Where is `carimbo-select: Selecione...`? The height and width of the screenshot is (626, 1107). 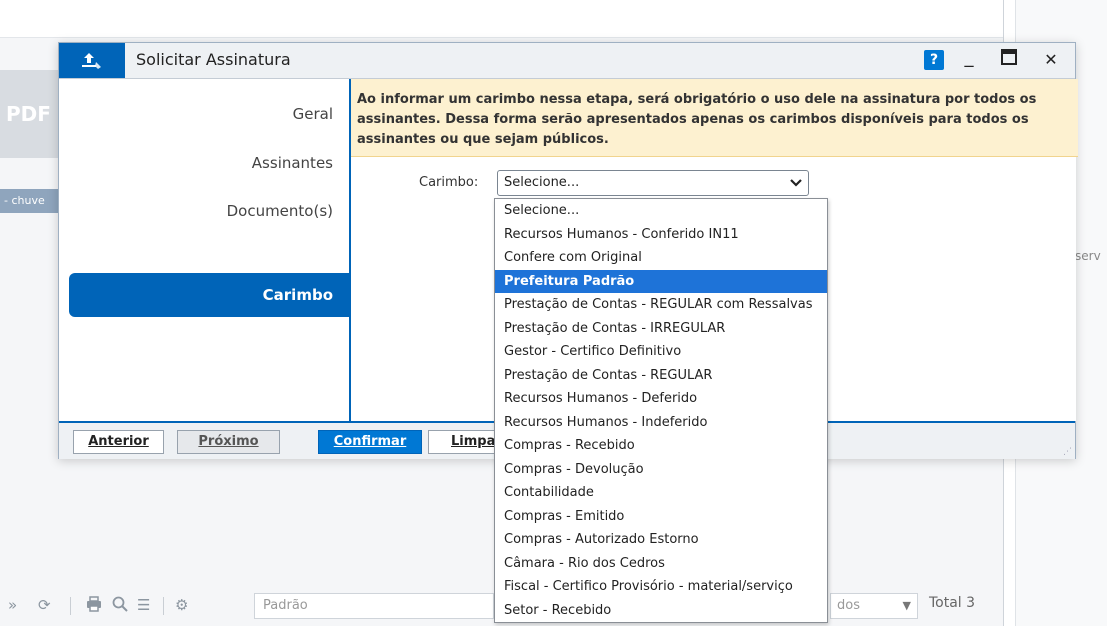
carimbo-select: Selecione... is located at coordinates (653, 183).